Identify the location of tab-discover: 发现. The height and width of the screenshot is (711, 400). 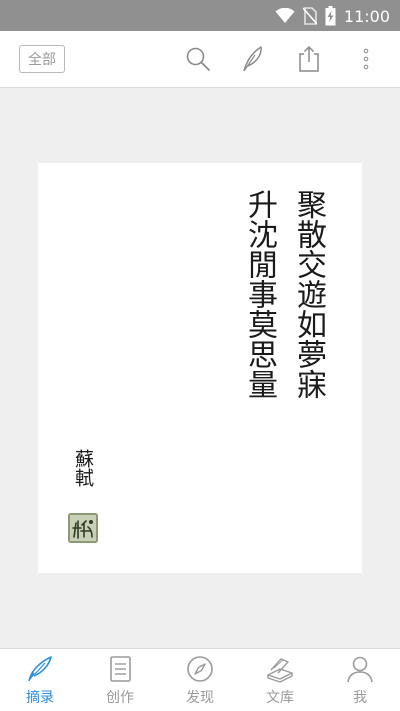
(200, 680).